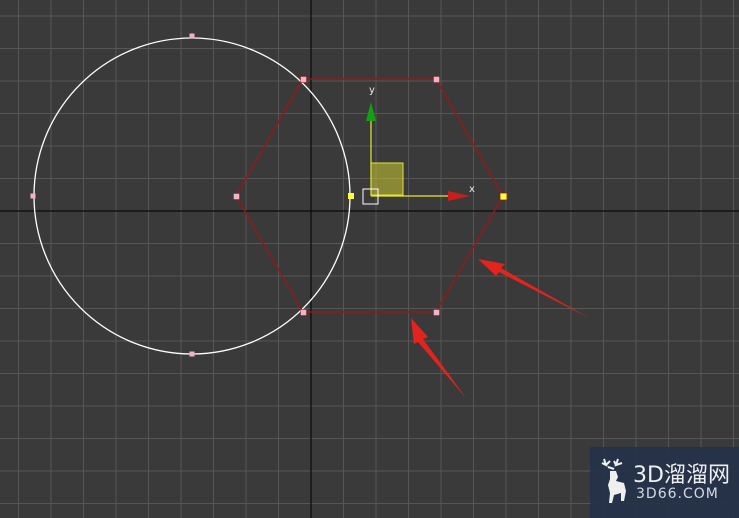  Describe the element at coordinates (472, 189) in the screenshot. I see `gizmo-x-label: x` at that location.